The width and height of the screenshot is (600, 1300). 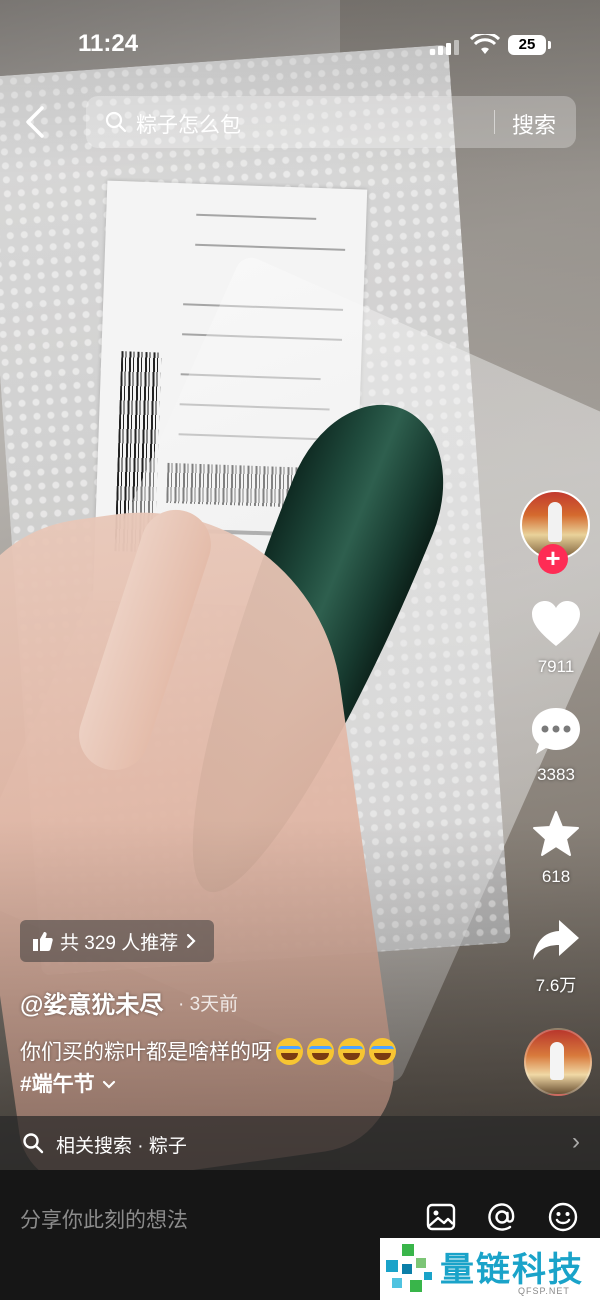 I want to click on signal-icon, so click(x=444, y=47).